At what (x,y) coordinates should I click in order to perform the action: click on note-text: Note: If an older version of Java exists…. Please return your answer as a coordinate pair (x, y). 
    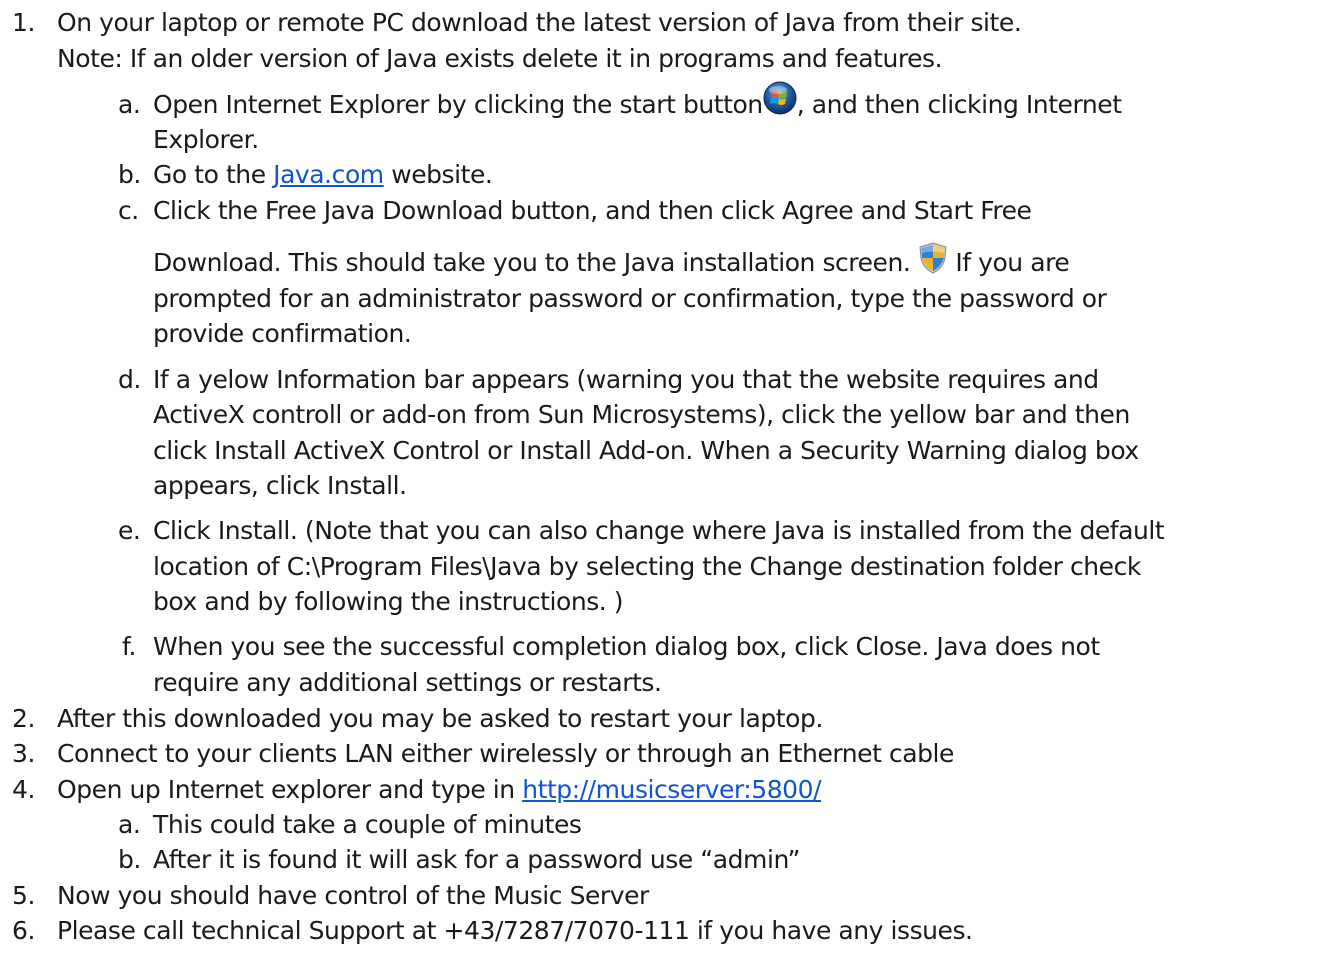
    Looking at the image, I should click on (500, 58).